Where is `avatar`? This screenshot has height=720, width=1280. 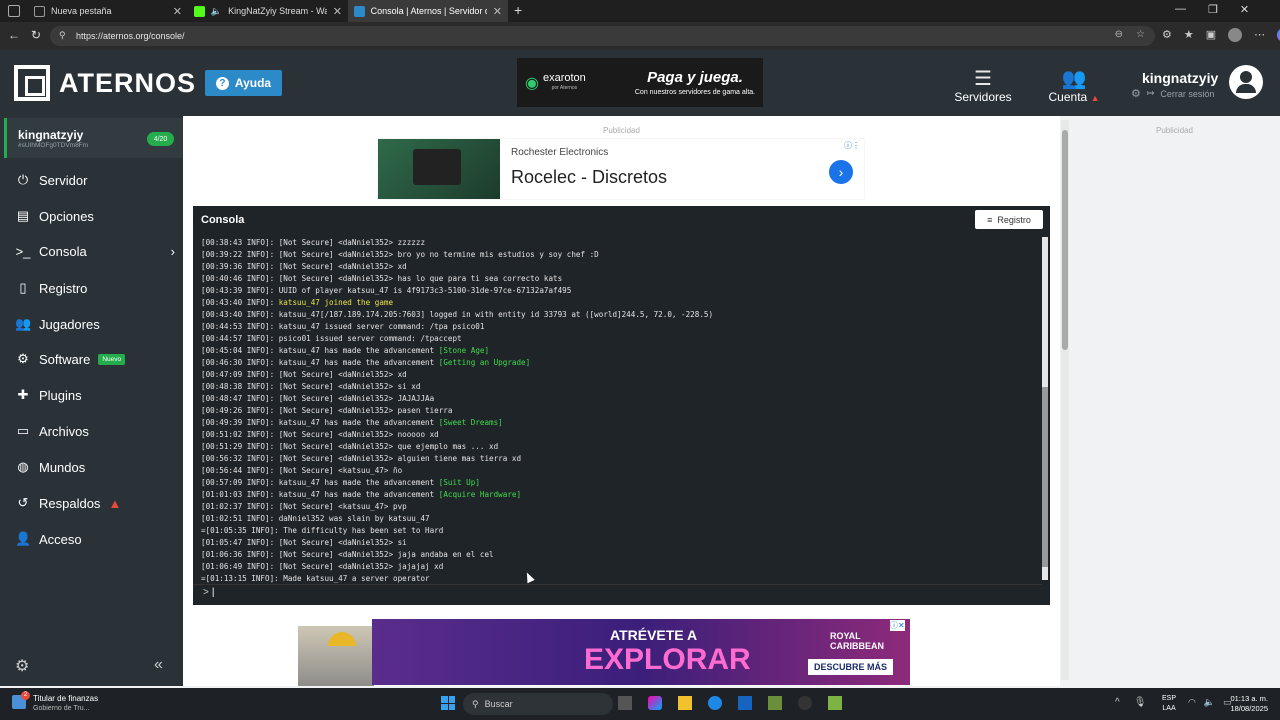 avatar is located at coordinates (1246, 82).